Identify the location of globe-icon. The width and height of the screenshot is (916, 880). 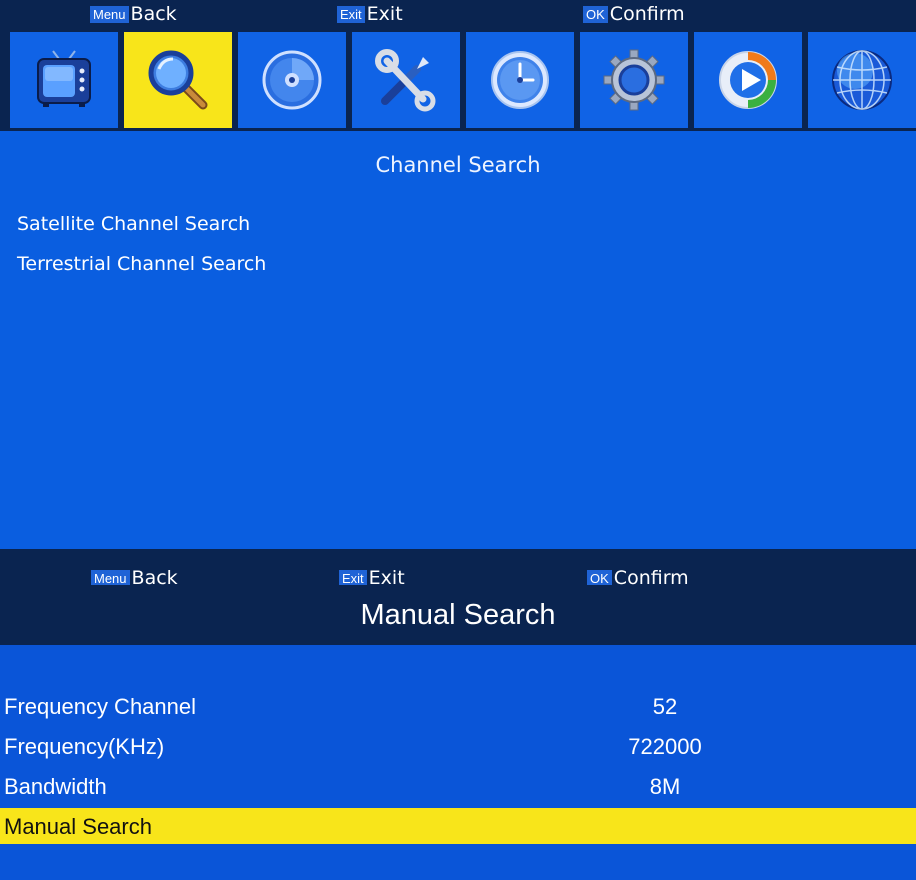
(862, 80).